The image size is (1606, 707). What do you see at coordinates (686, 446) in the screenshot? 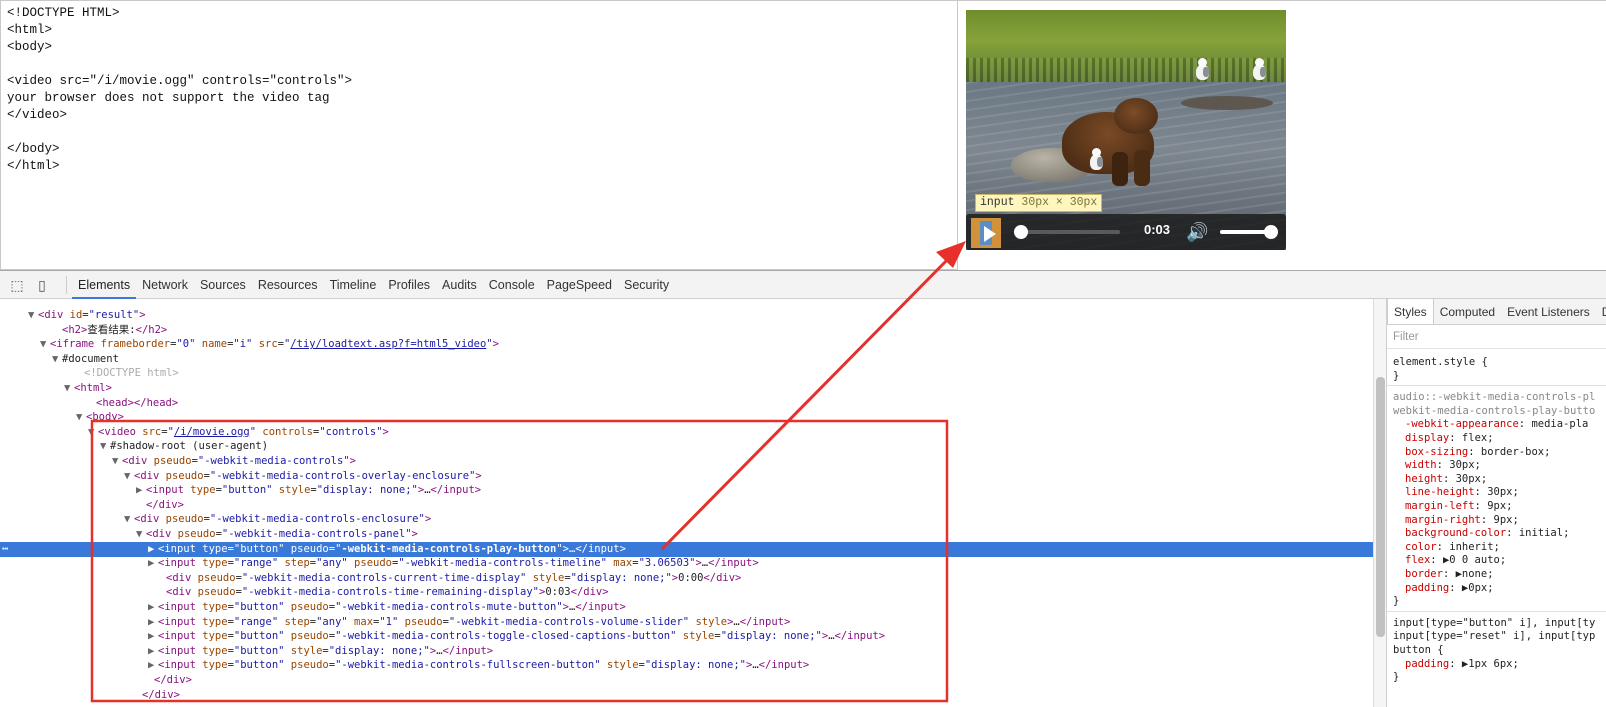
I see `dom-node: ▼ #shadow-root (user-agent)` at bounding box center [686, 446].